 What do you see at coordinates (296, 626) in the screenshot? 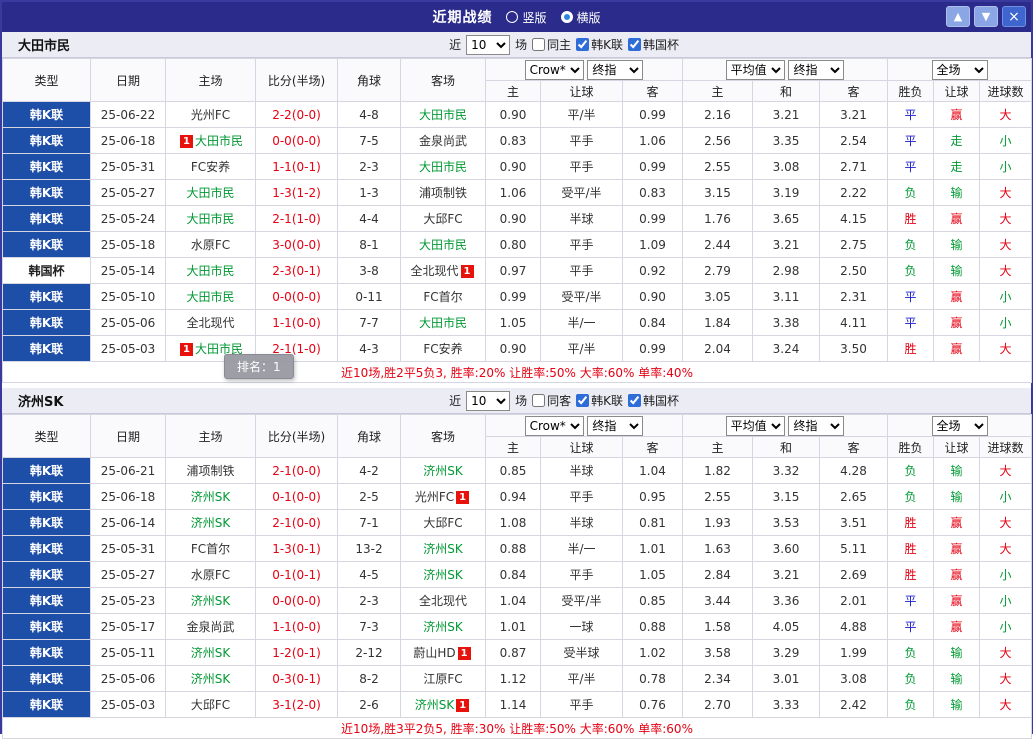
I see `score-cell: 1-1(0-0)` at bounding box center [296, 626].